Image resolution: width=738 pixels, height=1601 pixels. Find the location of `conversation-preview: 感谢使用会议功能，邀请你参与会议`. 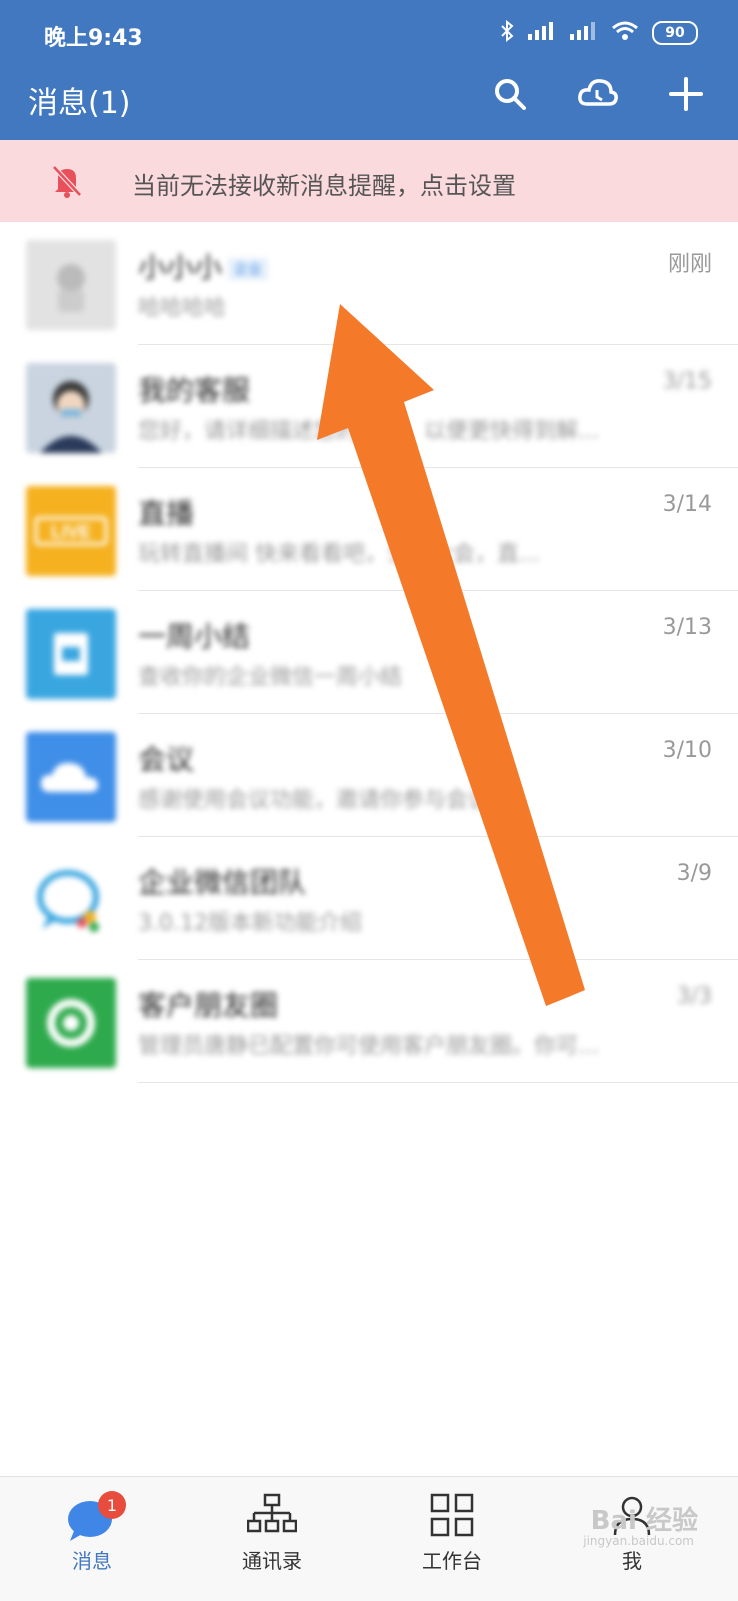

conversation-preview: 感谢使用会议功能，邀请你参与会议 is located at coordinates (314, 800).